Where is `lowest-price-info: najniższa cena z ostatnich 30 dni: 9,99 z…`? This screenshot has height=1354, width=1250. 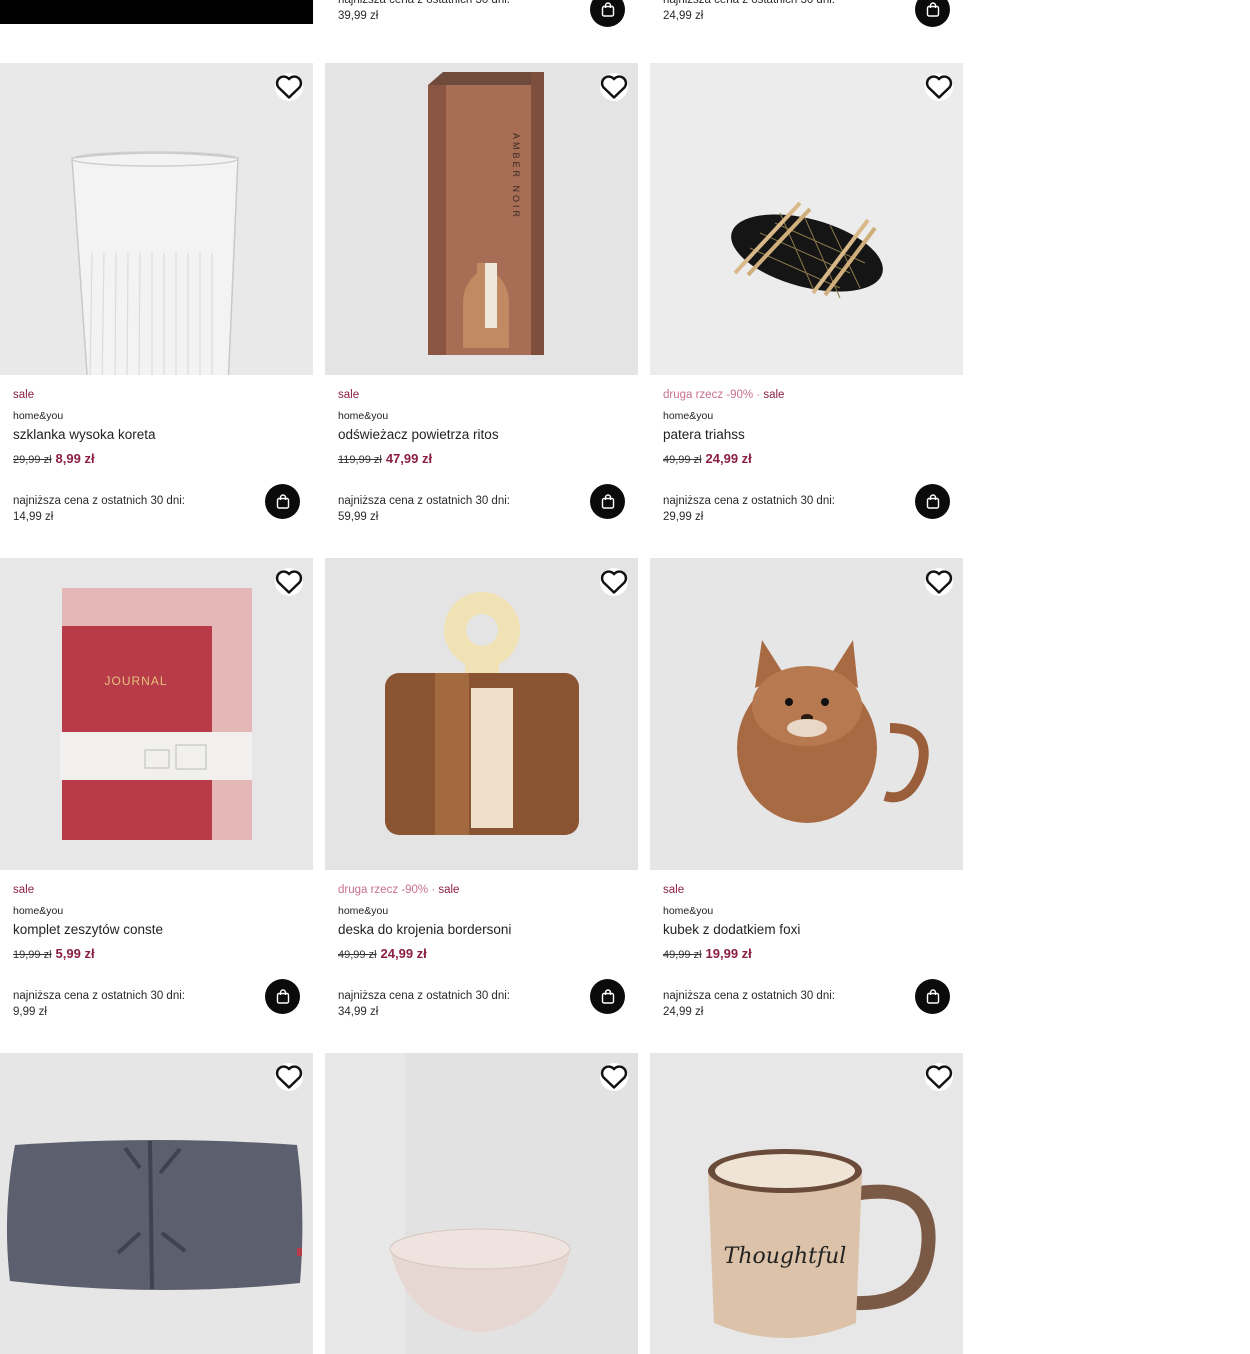
lowest-price-info: najniższa cena z ostatnich 30 dni: 9,99 z… is located at coordinates (99, 1004).